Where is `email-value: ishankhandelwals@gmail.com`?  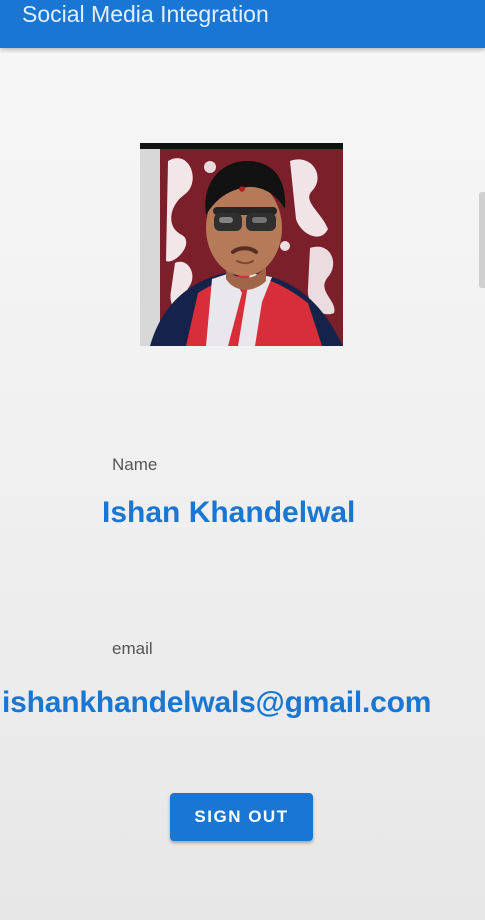 email-value: ishankhandelwals@gmail.com is located at coordinates (217, 702).